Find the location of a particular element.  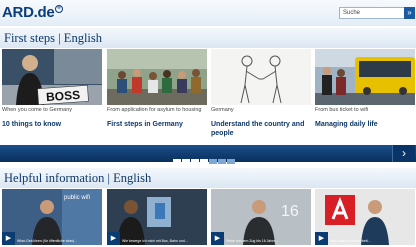

search-input: Suche is located at coordinates (372, 13).